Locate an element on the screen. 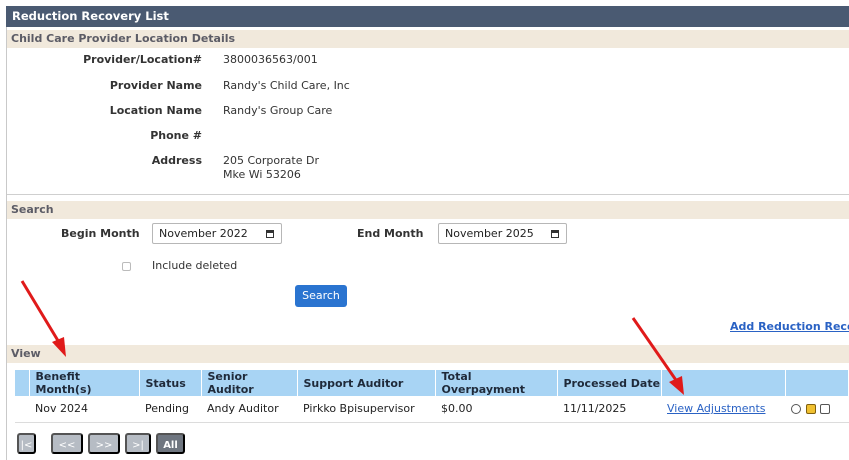 This screenshot has height=460, width=849. column-header: Processed Date is located at coordinates (609, 383).